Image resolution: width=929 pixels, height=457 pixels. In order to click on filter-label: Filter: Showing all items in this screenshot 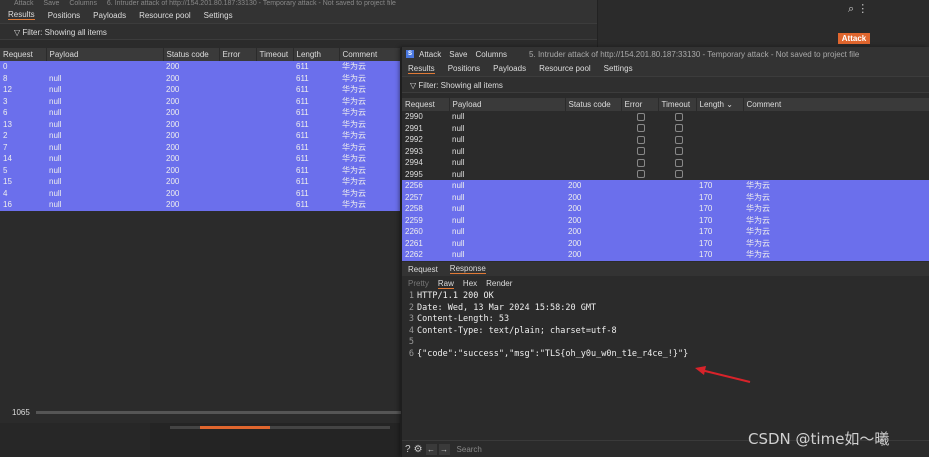, I will do `click(460, 85)`.